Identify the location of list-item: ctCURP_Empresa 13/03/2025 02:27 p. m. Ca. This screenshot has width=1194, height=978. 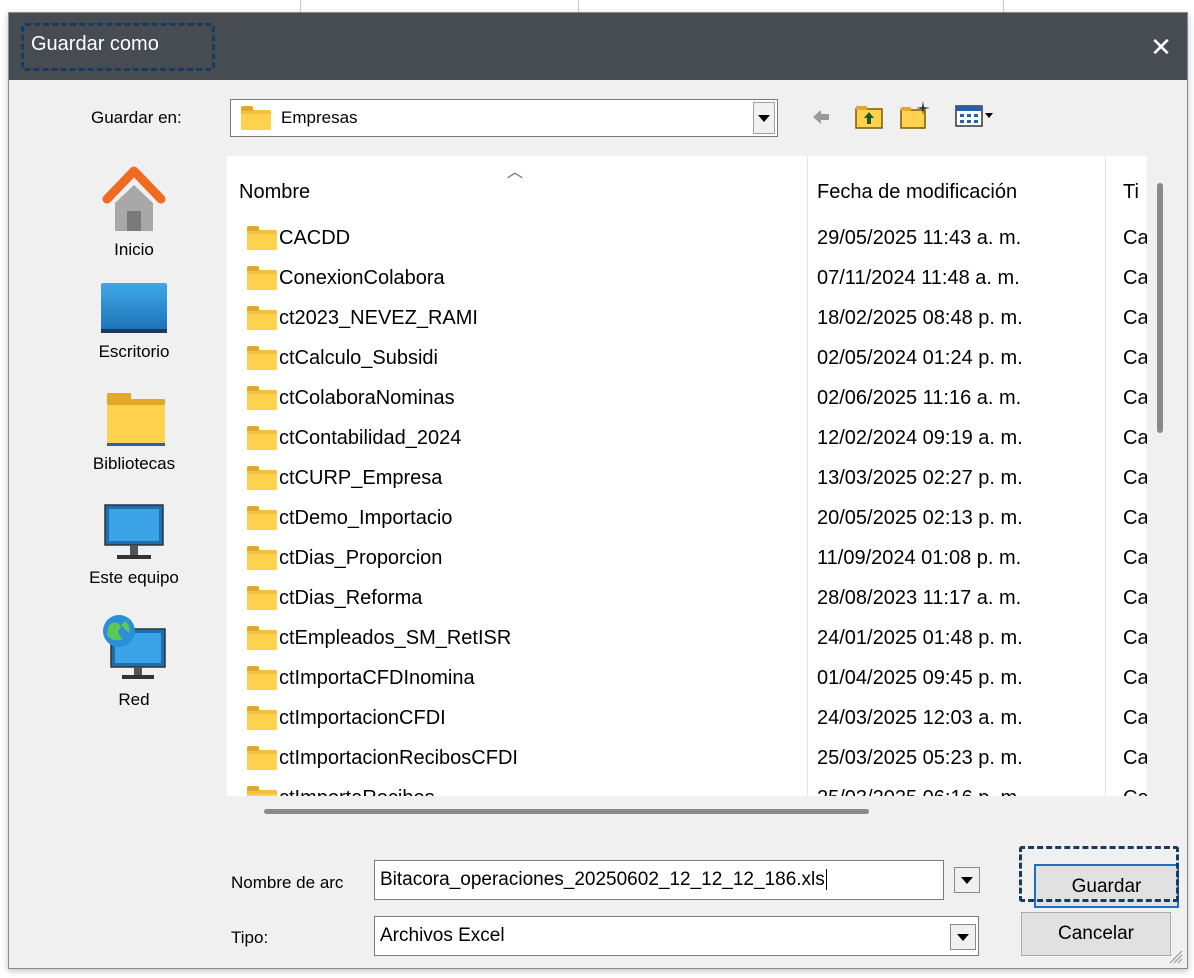
(687, 480).